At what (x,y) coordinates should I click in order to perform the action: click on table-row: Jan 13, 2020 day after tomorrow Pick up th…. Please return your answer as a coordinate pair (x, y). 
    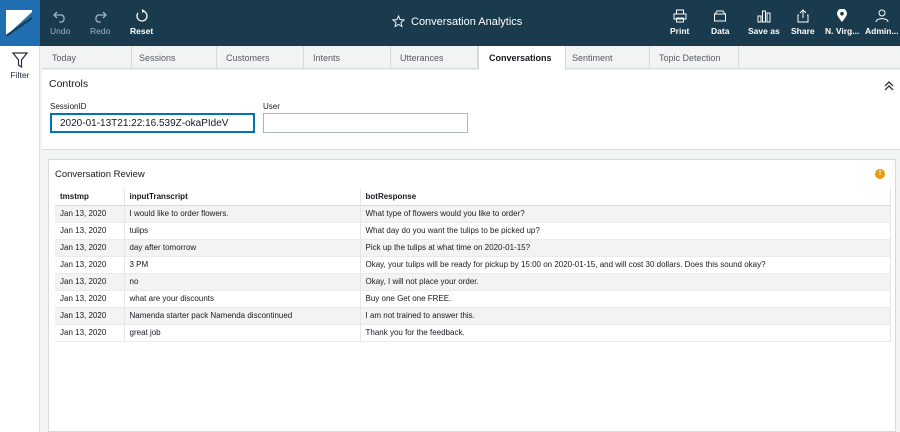
    Looking at the image, I should click on (473, 248).